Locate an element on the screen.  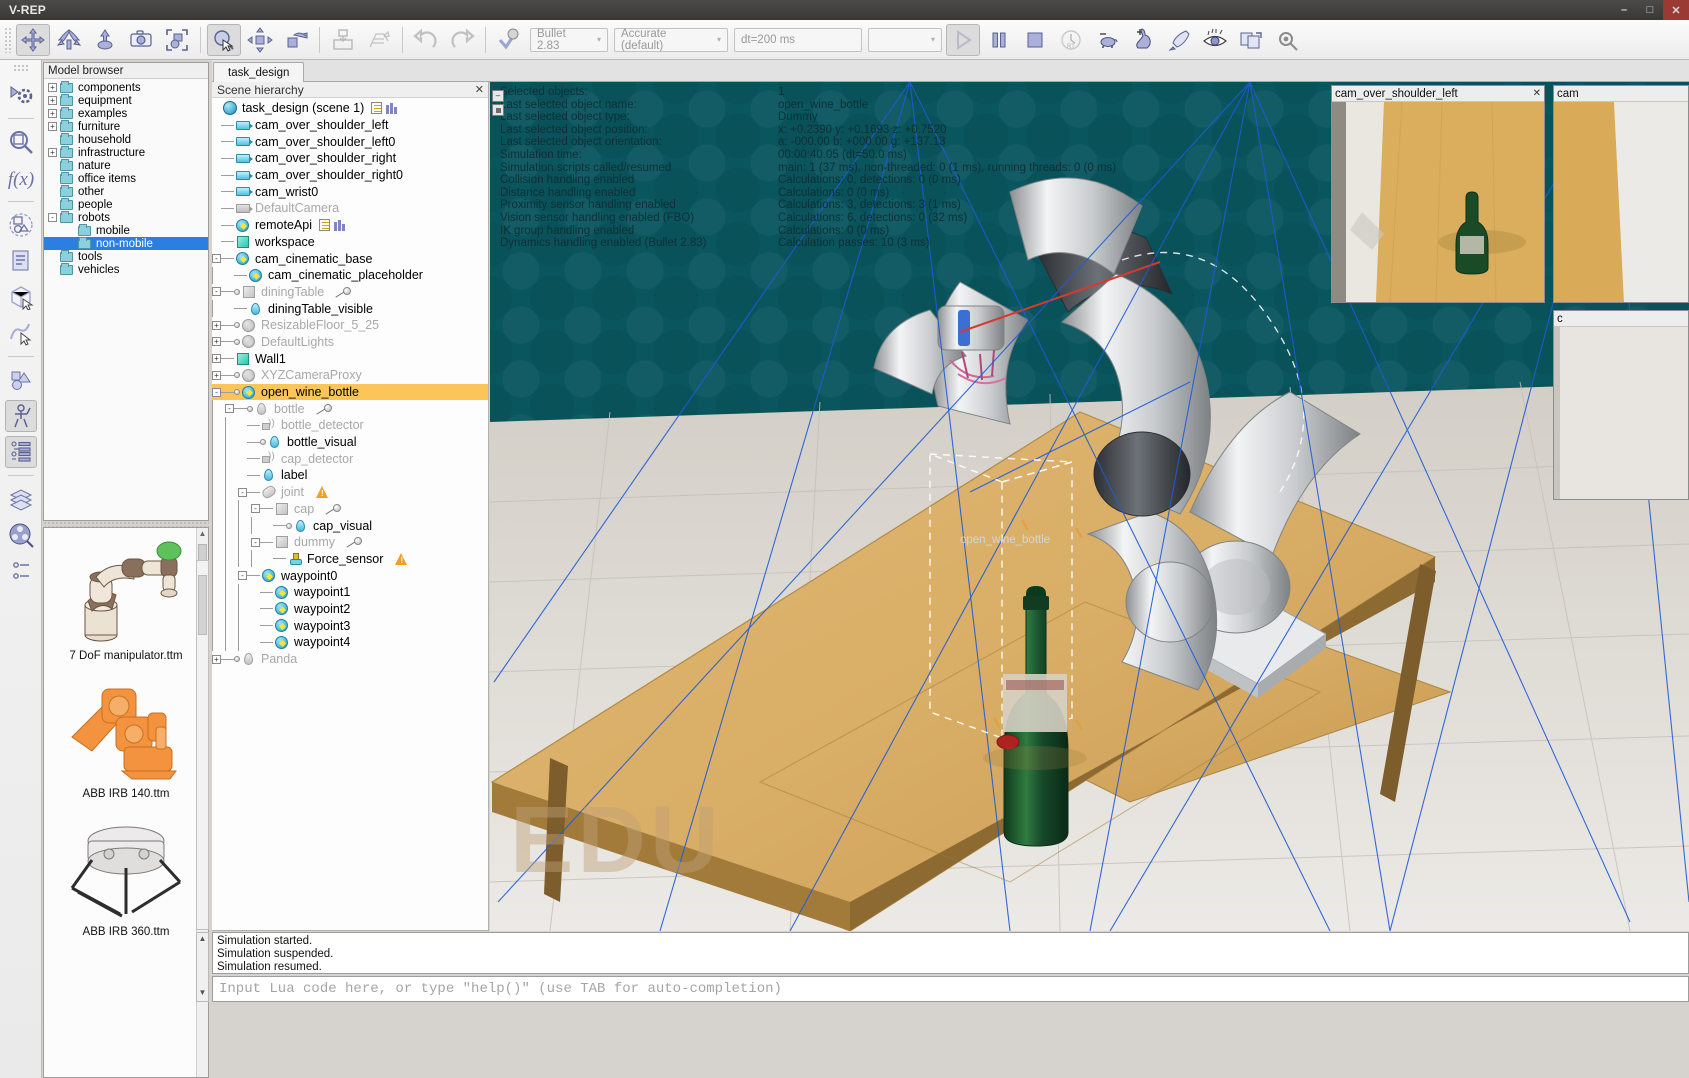
model-browser-icon is located at coordinates (20, 416).